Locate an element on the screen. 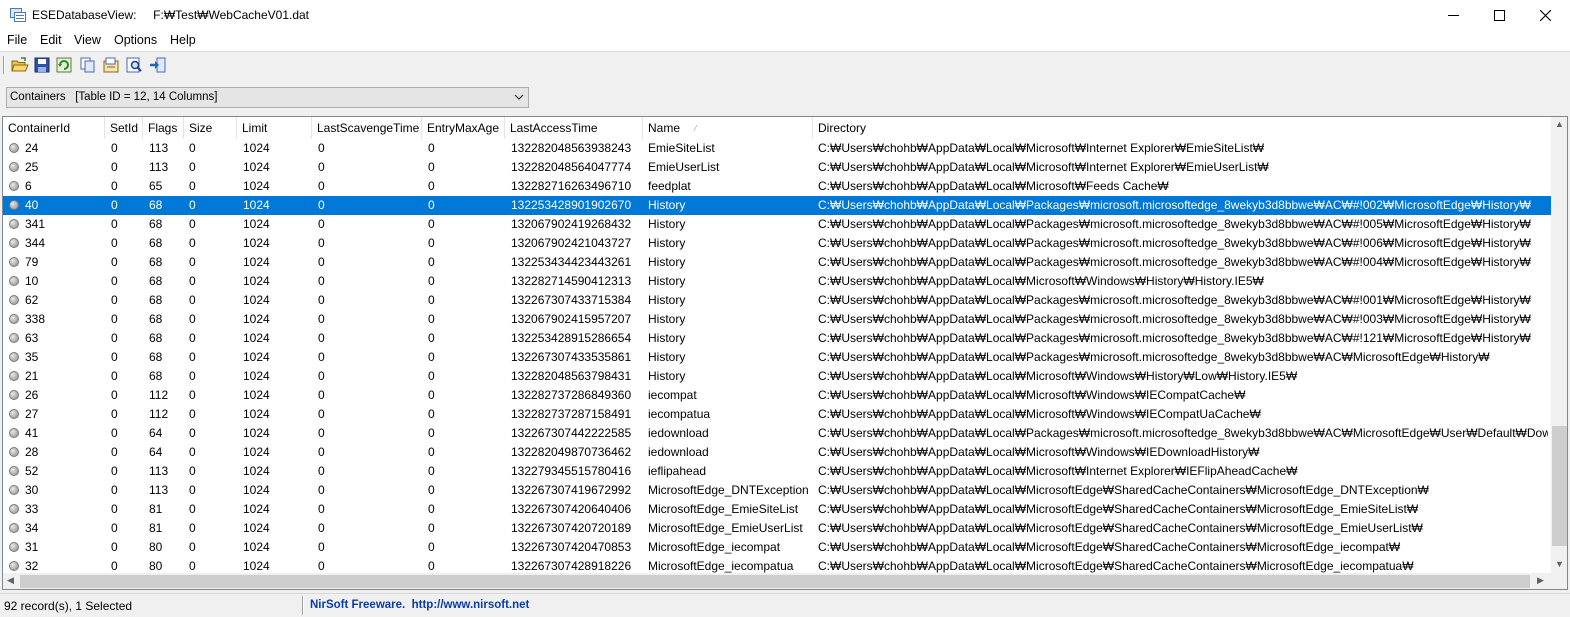 Image resolution: width=1570 pixels, height=617 pixels. menu-edit: Edit is located at coordinates (51, 40).